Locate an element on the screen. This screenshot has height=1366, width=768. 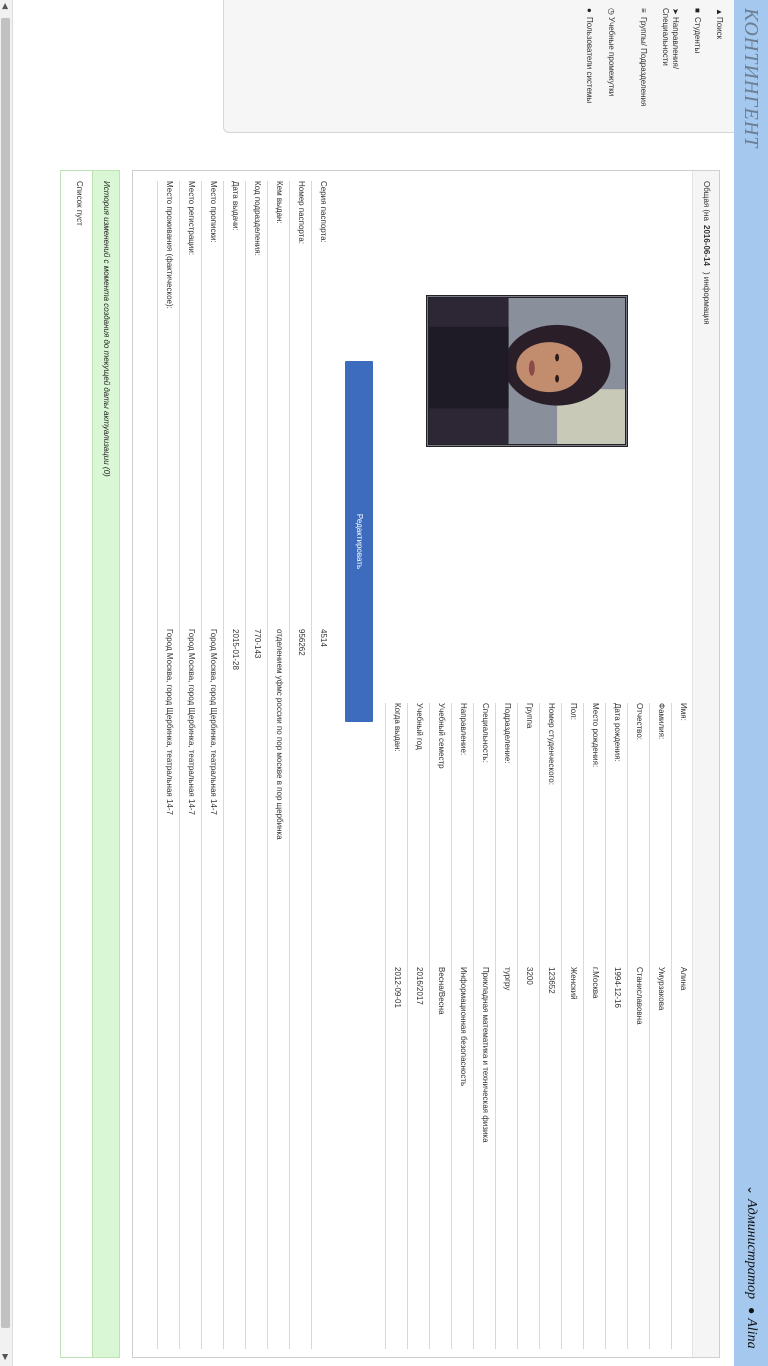
scroll-arrow-icon: ◀ is located at coordinates (5, 6).